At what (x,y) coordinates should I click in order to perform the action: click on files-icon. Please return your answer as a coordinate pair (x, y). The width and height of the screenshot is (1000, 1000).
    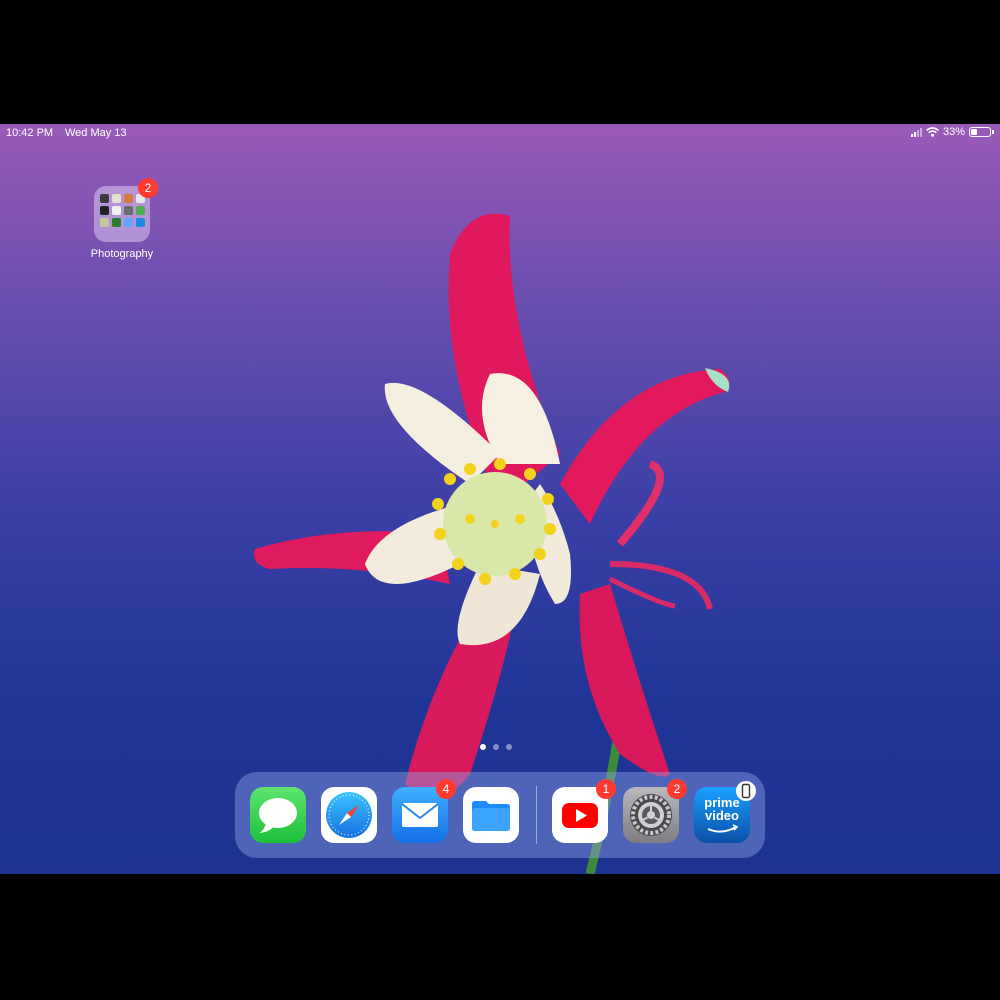
    Looking at the image, I should click on (491, 816).